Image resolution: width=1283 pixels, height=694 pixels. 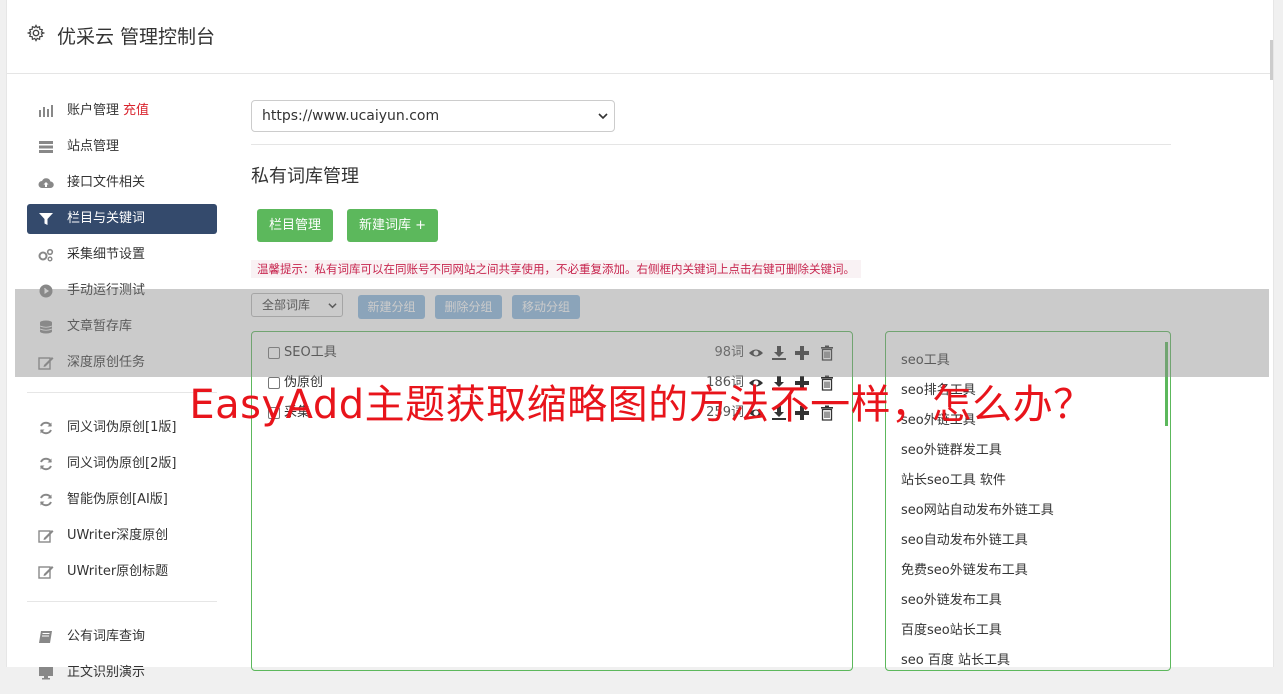 I want to click on chevron-down-icon, so click(x=603, y=116).